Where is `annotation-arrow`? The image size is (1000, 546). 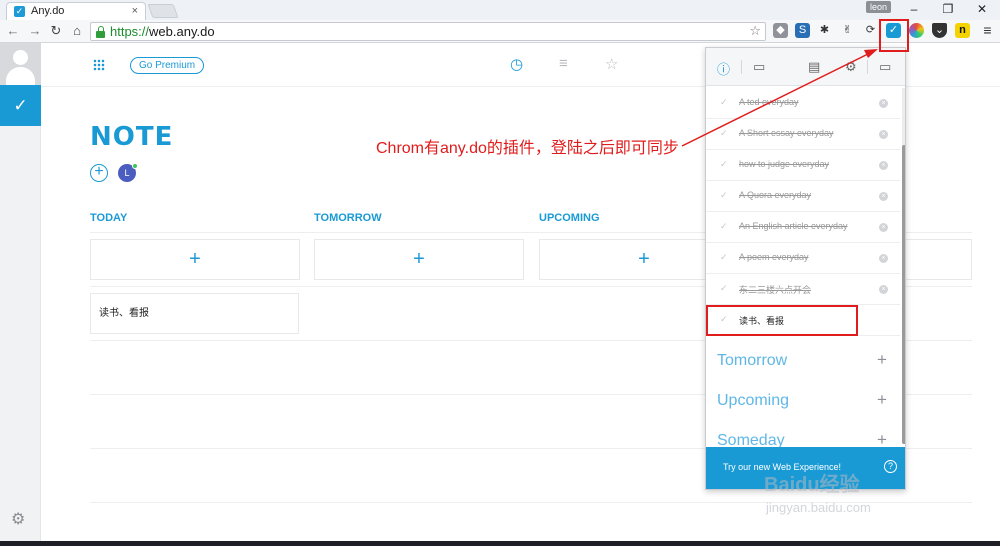
annotation-arrow is located at coordinates (779, 98).